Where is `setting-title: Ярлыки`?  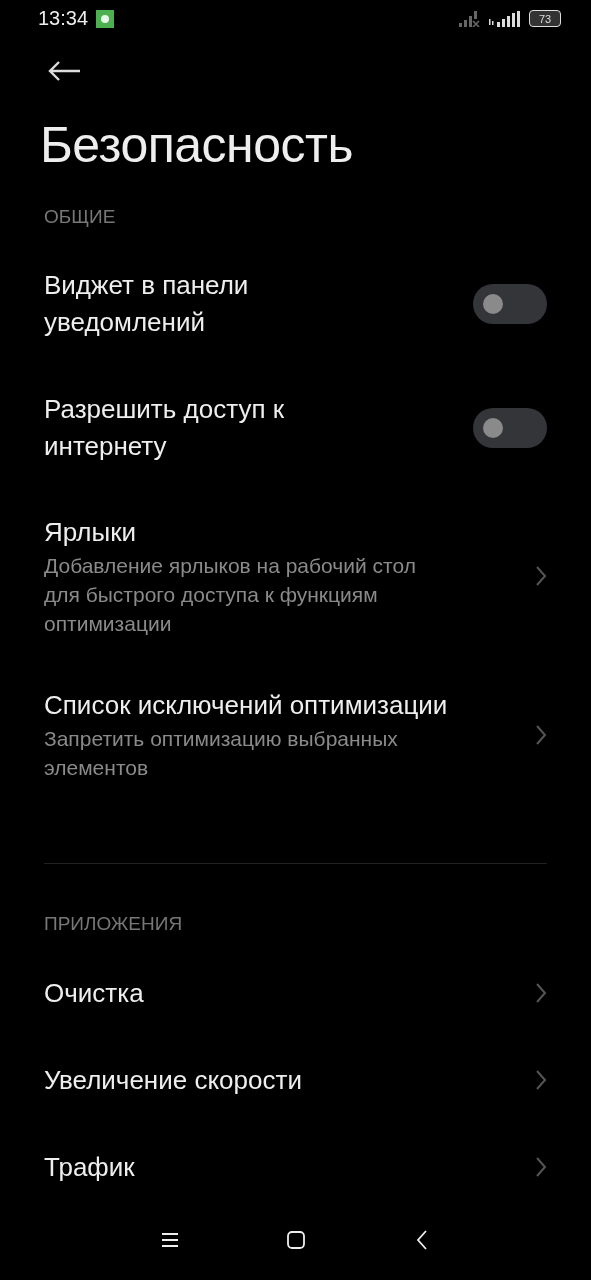
setting-title: Ярлыки is located at coordinates (91, 532).